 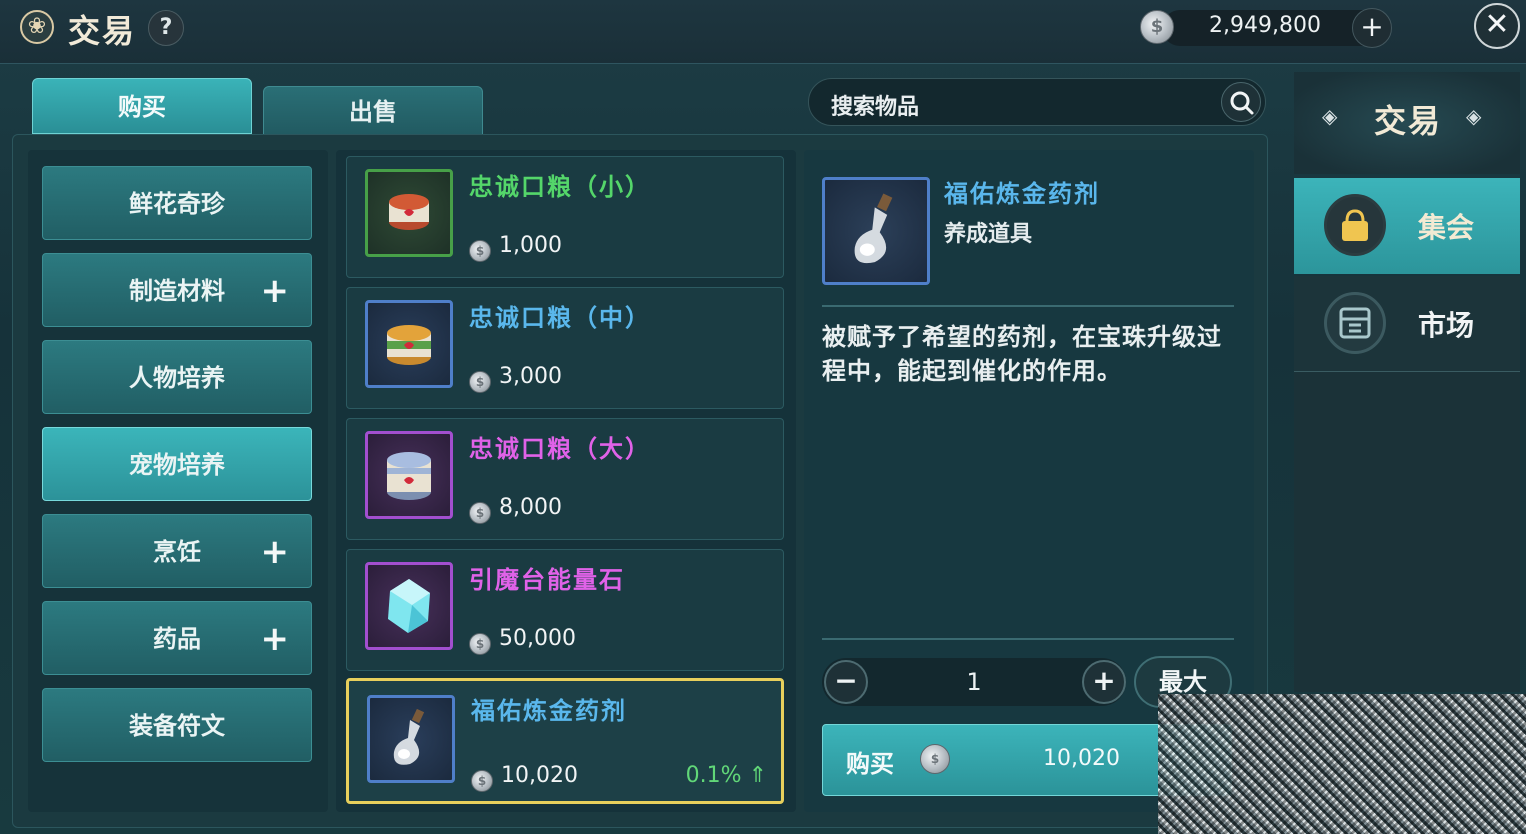 What do you see at coordinates (1446, 227) in the screenshot?
I see `sidebar-item-label: 集会` at bounding box center [1446, 227].